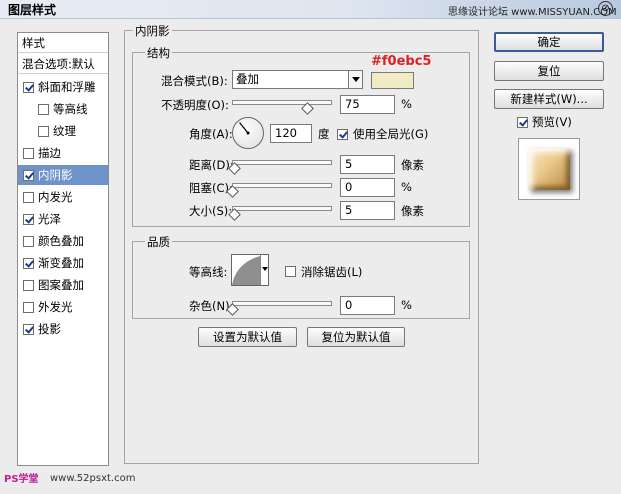 Image resolution: width=621 pixels, height=494 pixels. What do you see at coordinates (246, 270) in the screenshot?
I see `contour-curve-icon` at bounding box center [246, 270].